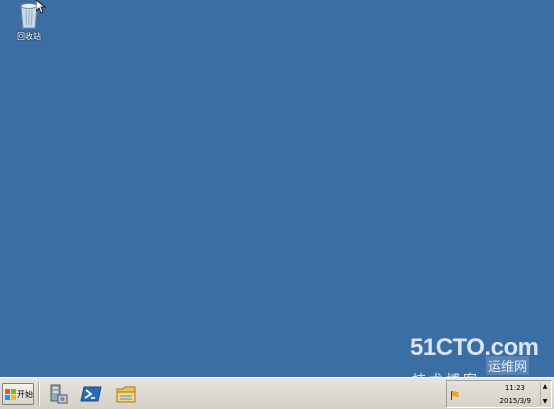  I want to click on tray-scroll: ▲ ▼, so click(544, 394).